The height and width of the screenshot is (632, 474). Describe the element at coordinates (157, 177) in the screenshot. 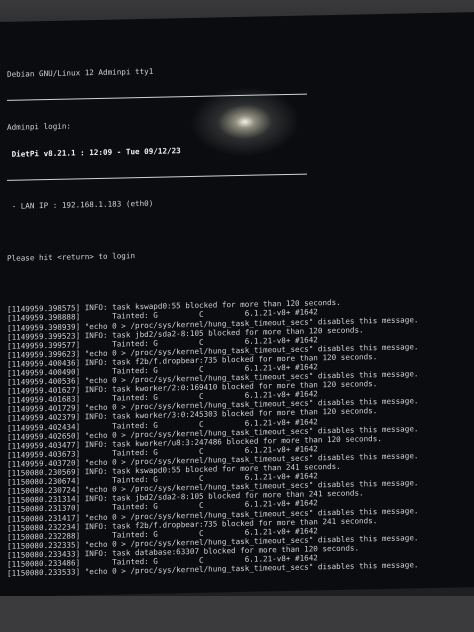

I see `dietpi-divider` at that location.